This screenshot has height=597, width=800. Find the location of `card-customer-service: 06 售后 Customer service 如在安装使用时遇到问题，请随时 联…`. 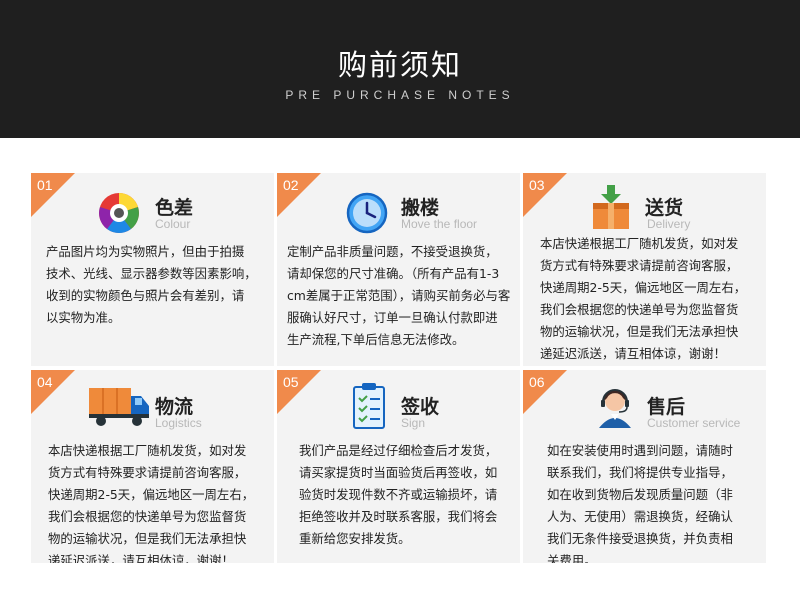

card-customer-service: 06 售后 Customer service 如在安装使用时遇到问题，请随时 联… is located at coordinates (644, 466).